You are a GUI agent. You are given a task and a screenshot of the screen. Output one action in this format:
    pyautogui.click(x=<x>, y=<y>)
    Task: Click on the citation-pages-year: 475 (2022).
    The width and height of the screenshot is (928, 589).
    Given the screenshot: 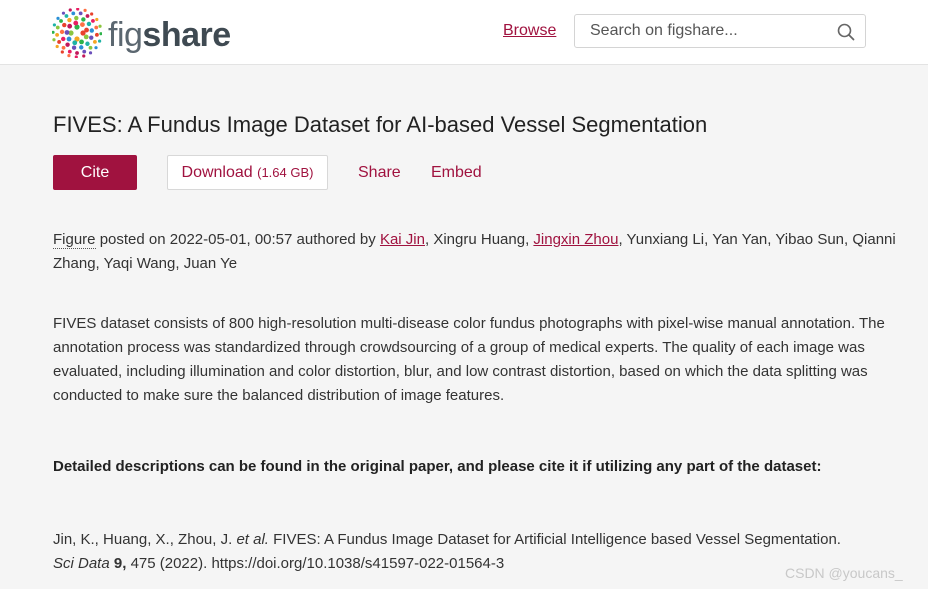 What is the action you would take?
    pyautogui.click(x=169, y=563)
    